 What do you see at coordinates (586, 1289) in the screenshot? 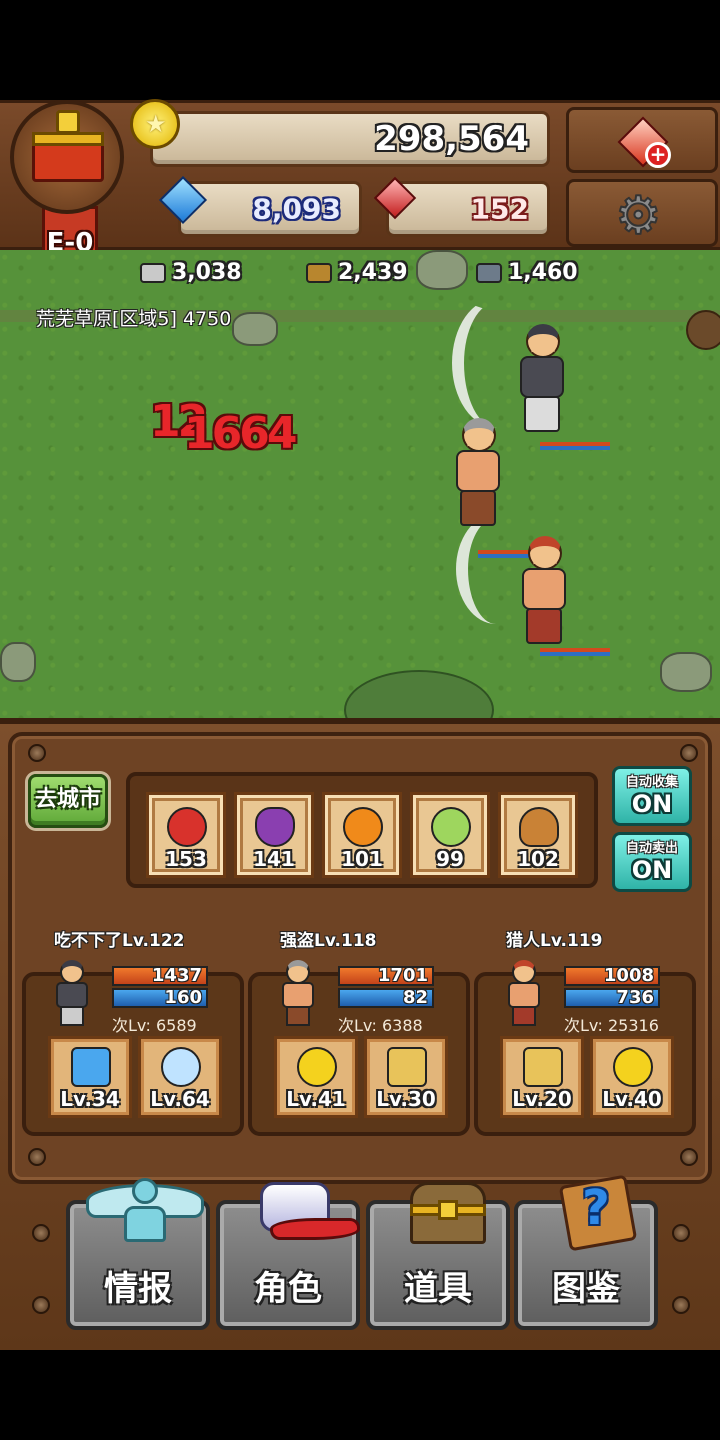
I see `nav-label: 图鉴` at bounding box center [586, 1289].